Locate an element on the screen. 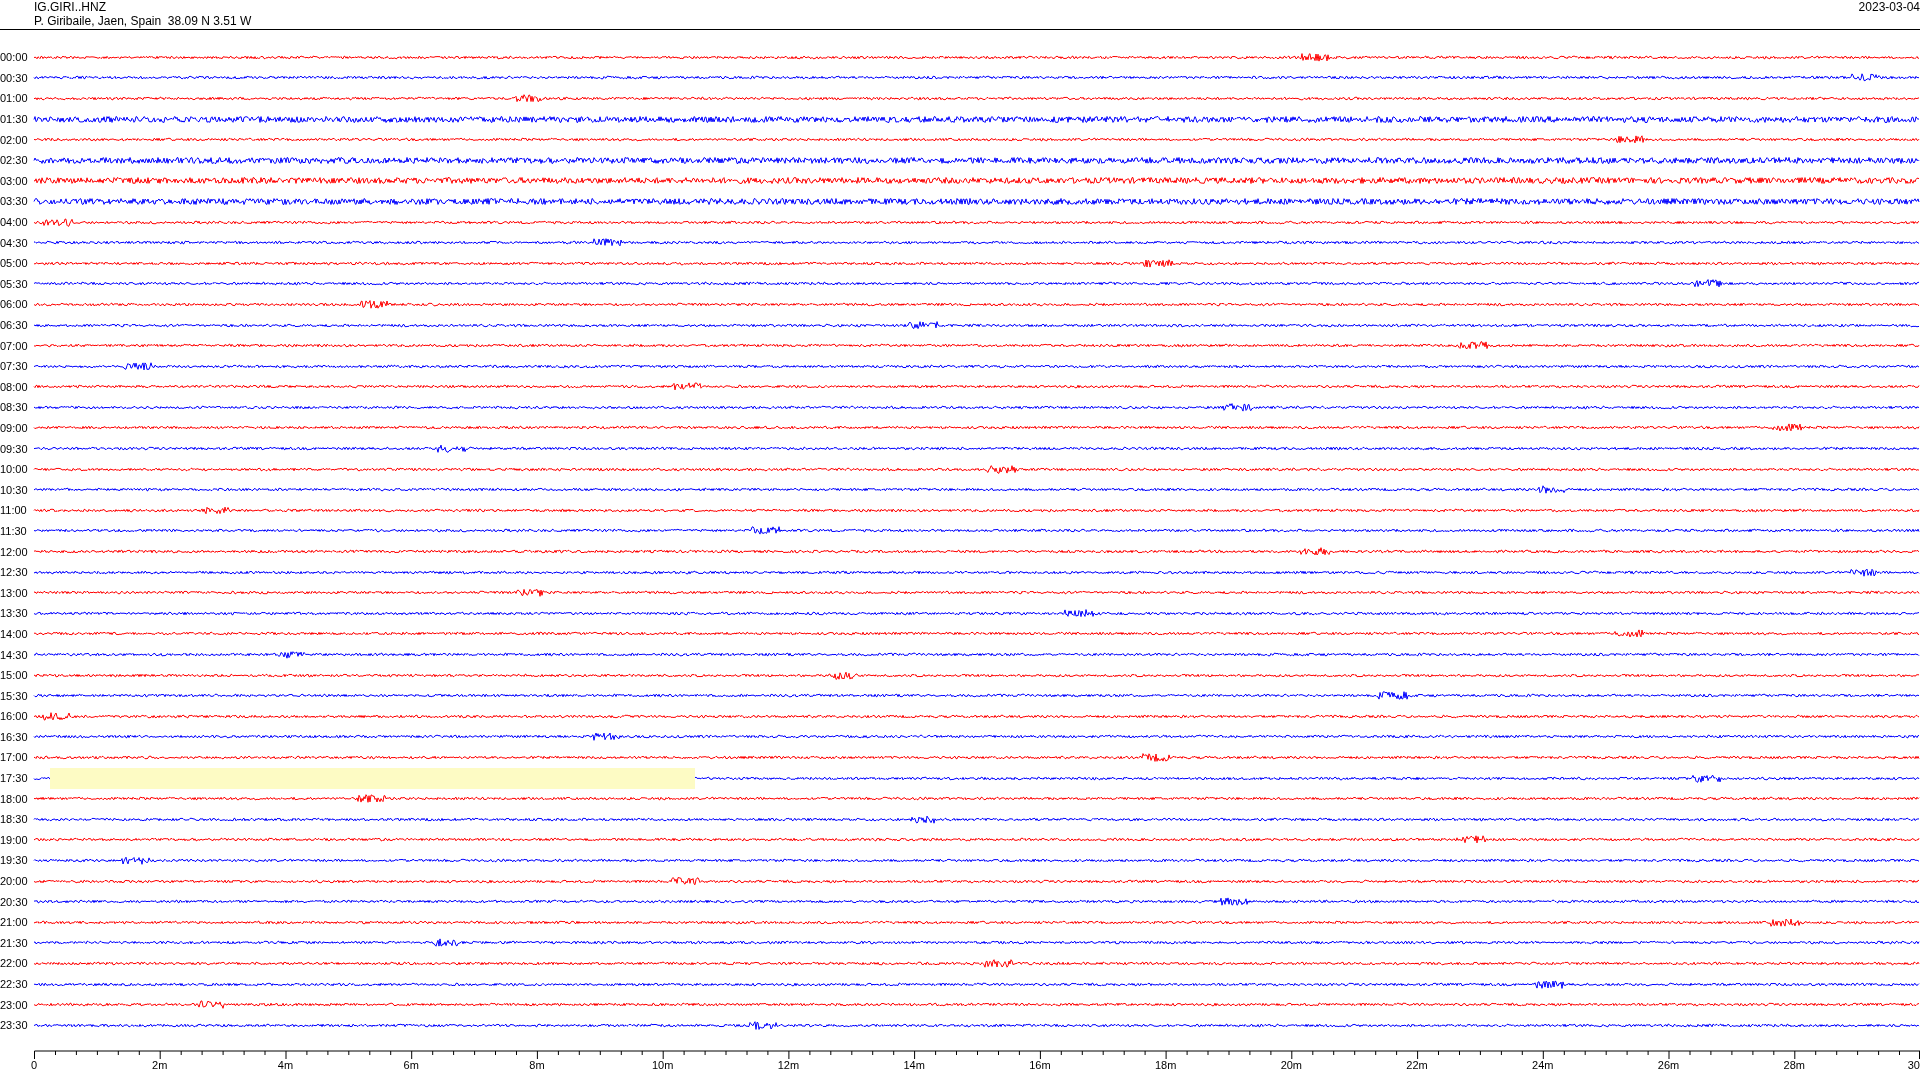 This screenshot has width=1920, height=1080. axis-tick-label: 8m is located at coordinates (537, 1064).